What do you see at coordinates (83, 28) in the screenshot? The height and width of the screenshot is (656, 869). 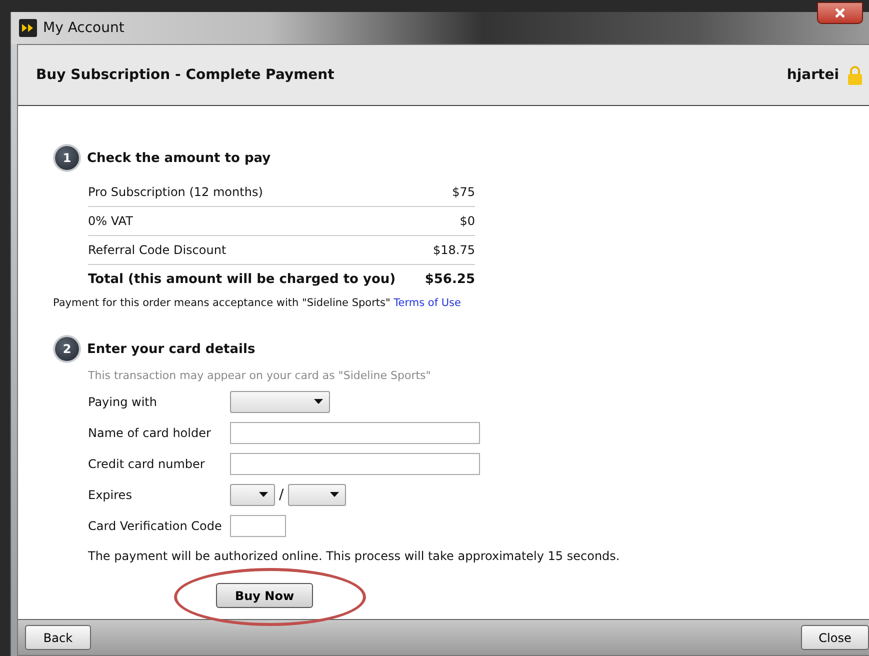 I see `window-title: My Account` at bounding box center [83, 28].